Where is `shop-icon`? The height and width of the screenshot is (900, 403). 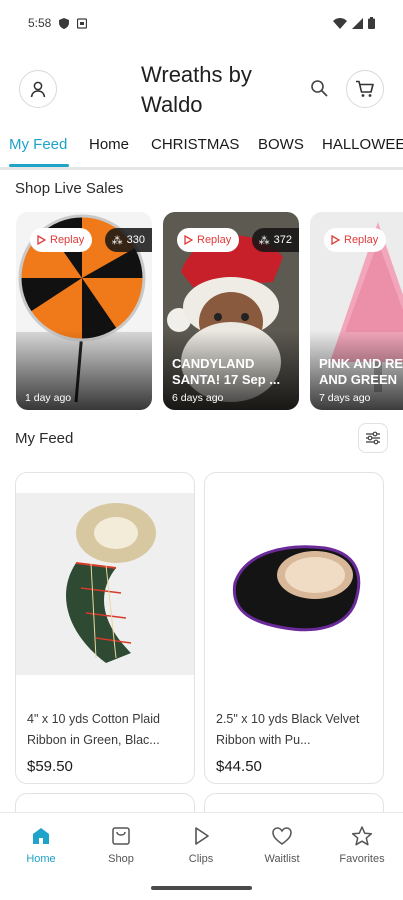
shop-icon is located at coordinates (121, 836).